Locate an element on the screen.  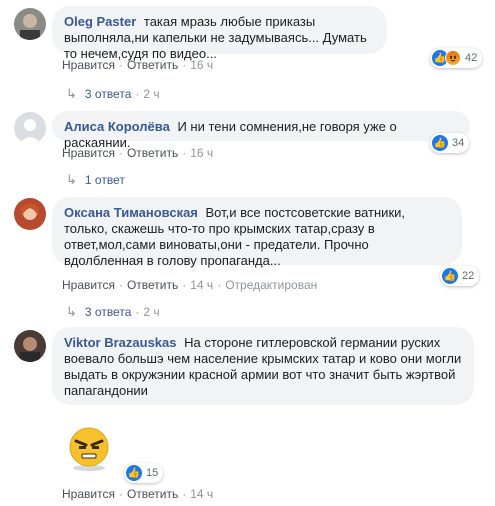
comment-author: Oleg Paster is located at coordinates (100, 21).